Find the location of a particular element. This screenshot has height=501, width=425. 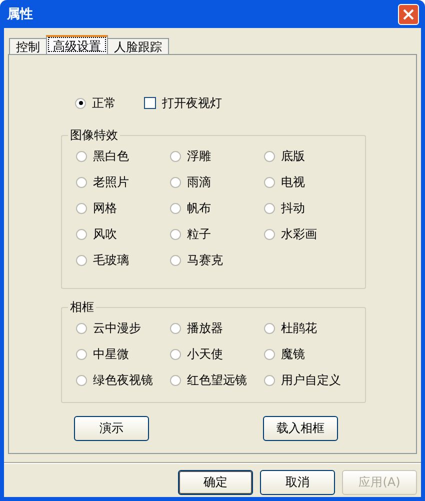

radio-label: 播放器 is located at coordinates (205, 328).